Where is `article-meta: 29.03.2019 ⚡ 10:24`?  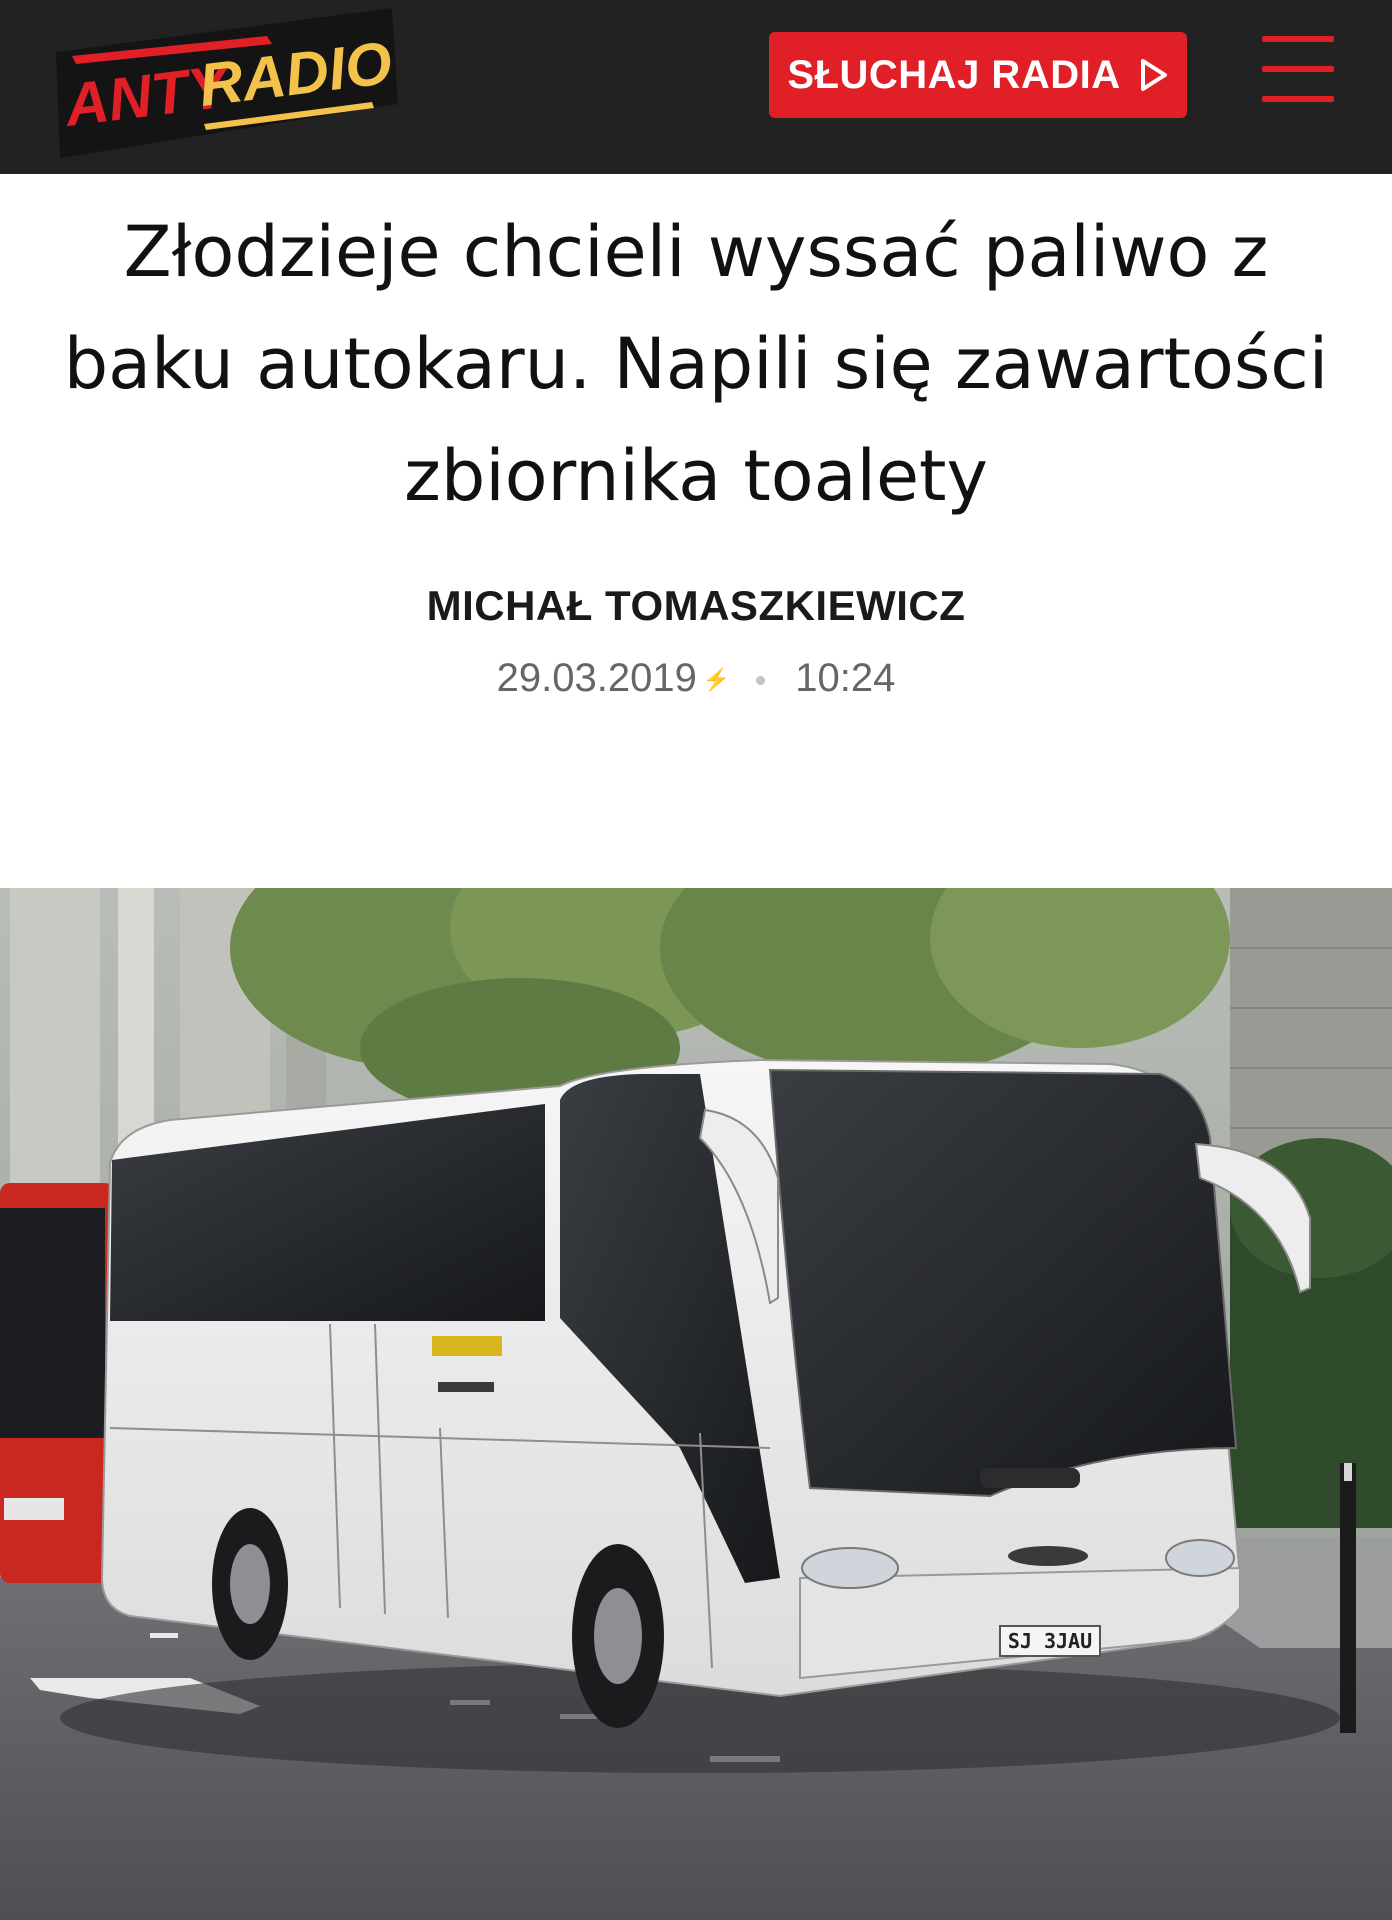
article-meta: 29.03.2019 ⚡ 10:24 is located at coordinates (696, 678).